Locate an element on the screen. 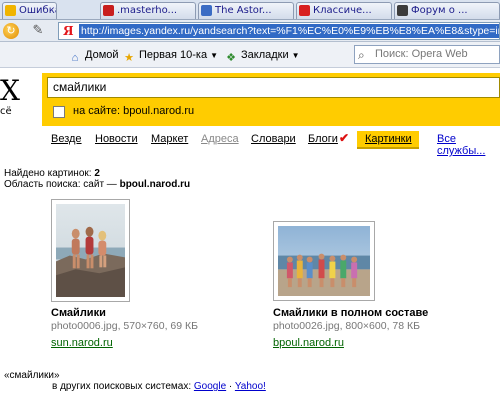 Image resolution: width=500 pixels, height=413 pixels. yahoo-link: Yahoo! is located at coordinates (250, 386).